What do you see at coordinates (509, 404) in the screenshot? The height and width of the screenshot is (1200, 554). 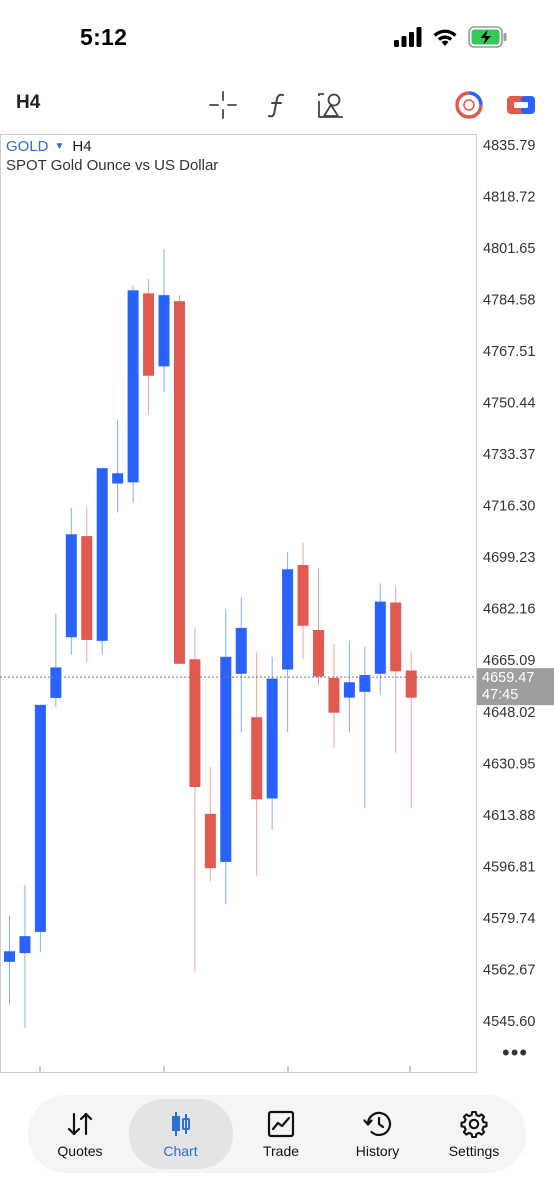 I see `y-tick-label: 4750.44` at bounding box center [509, 404].